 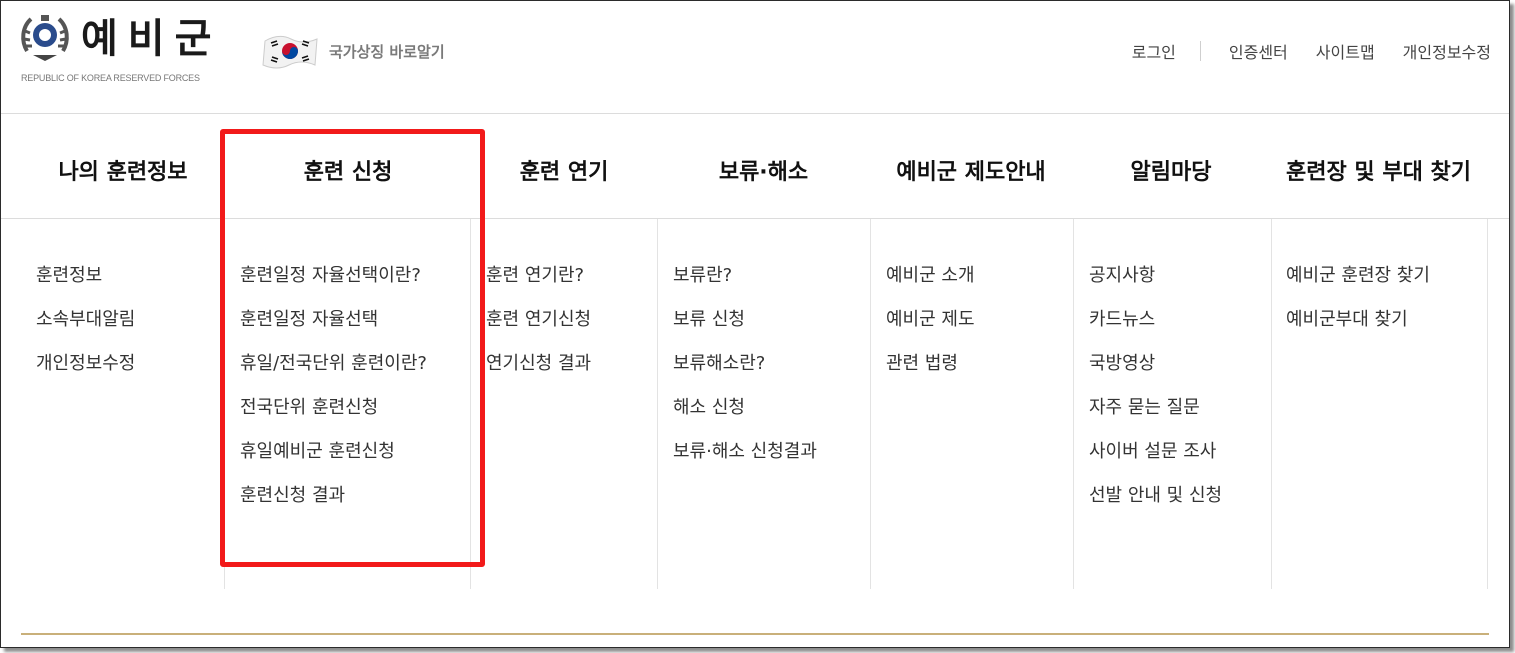 I want to click on submenu-link: 전국단위 훈련신청, so click(x=309, y=406).